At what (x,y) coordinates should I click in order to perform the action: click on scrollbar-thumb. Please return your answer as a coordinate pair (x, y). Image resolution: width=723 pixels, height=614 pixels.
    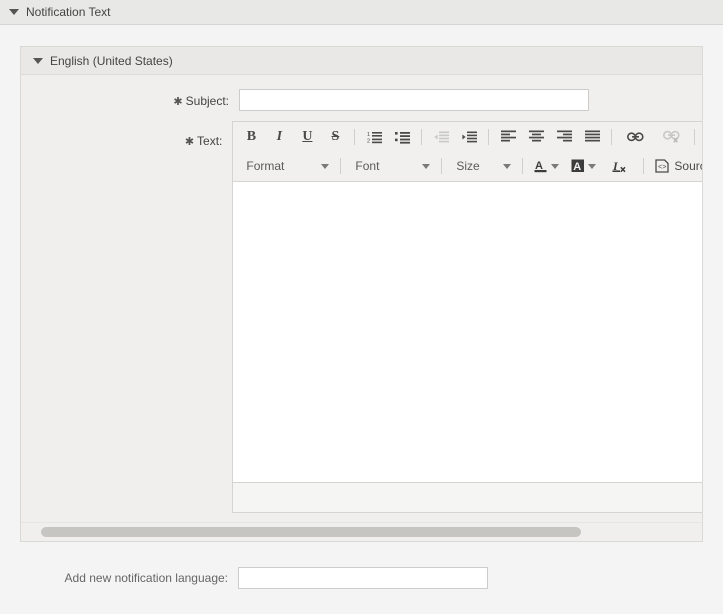
    Looking at the image, I should click on (311, 532).